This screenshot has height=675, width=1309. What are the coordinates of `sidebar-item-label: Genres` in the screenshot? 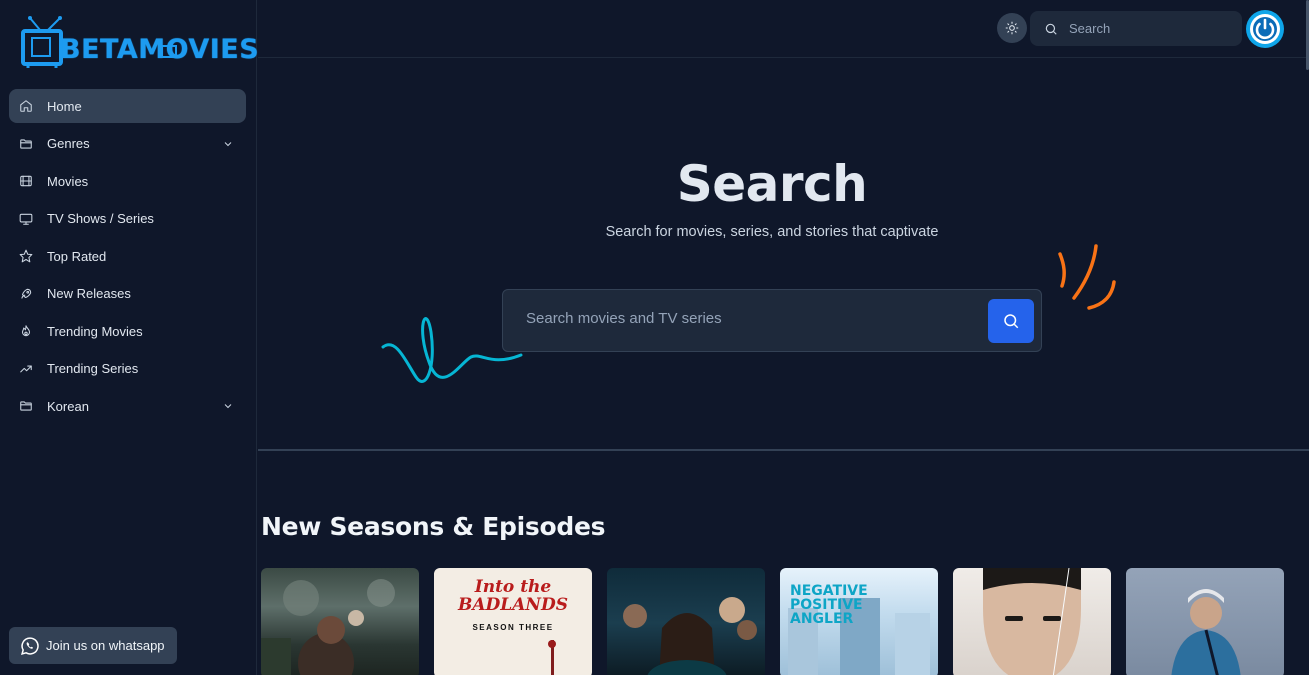 It's located at (68, 143).